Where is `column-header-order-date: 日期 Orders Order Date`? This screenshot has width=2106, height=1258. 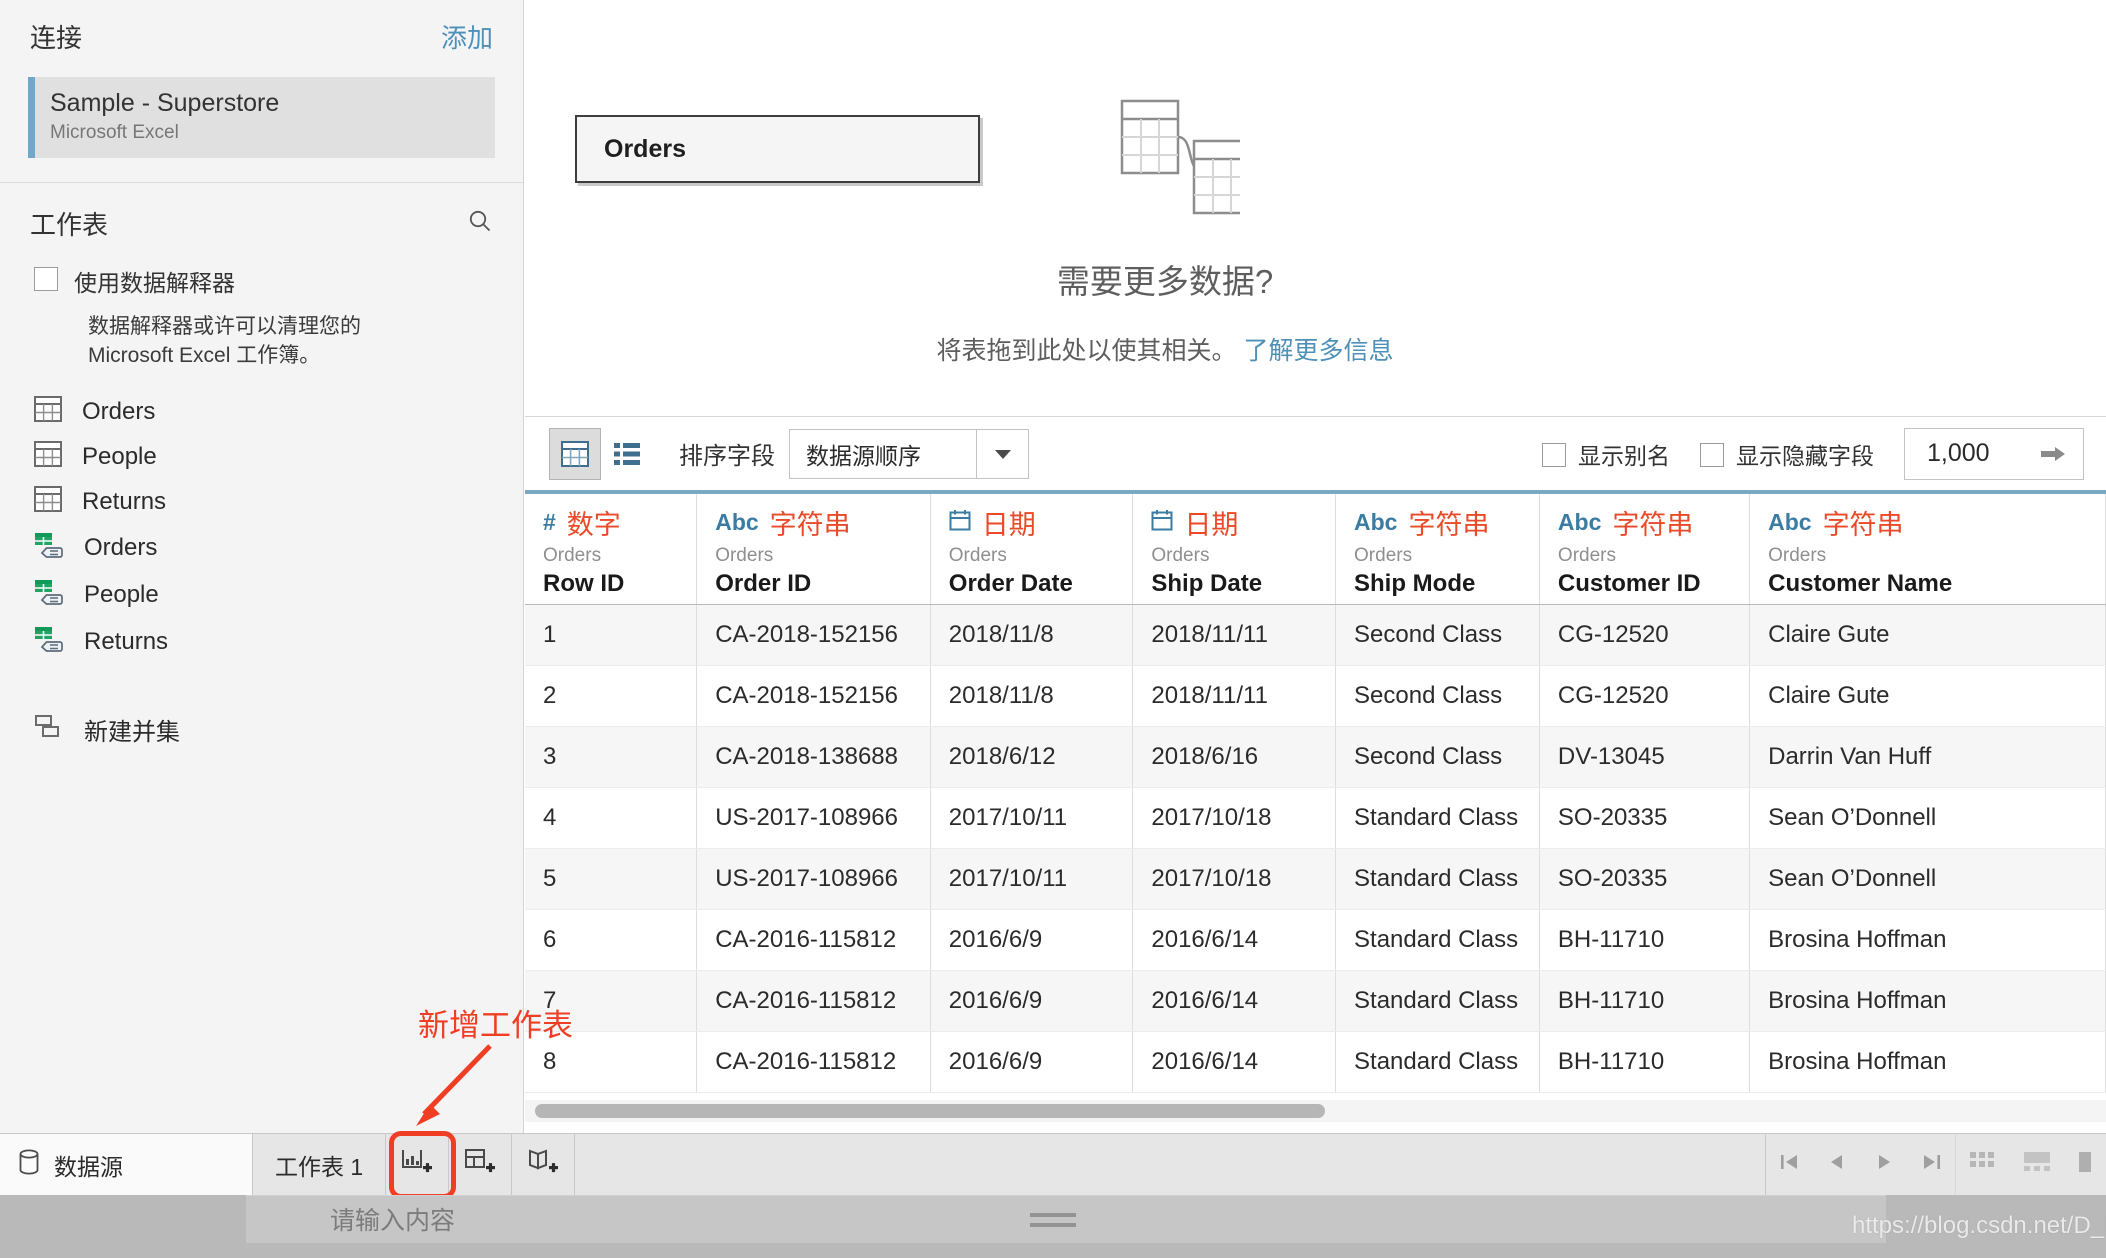
column-header-order-date: 日期 Orders Order Date is located at coordinates (1032, 547).